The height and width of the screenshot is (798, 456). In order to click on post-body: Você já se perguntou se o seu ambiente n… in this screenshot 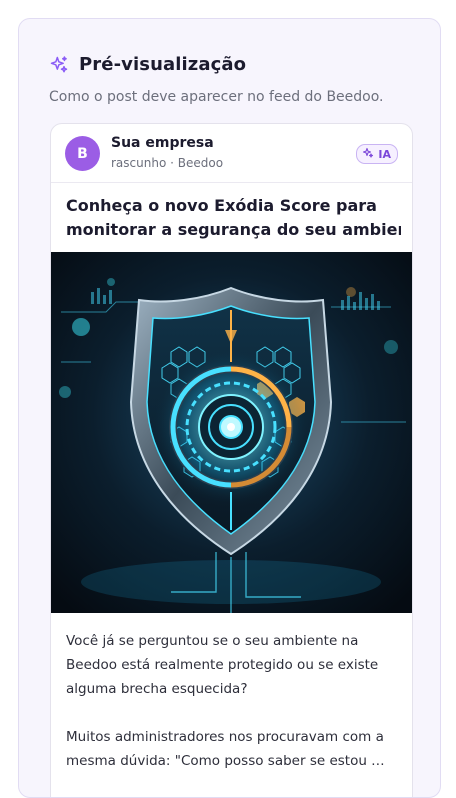, I will do `click(233, 701)`.